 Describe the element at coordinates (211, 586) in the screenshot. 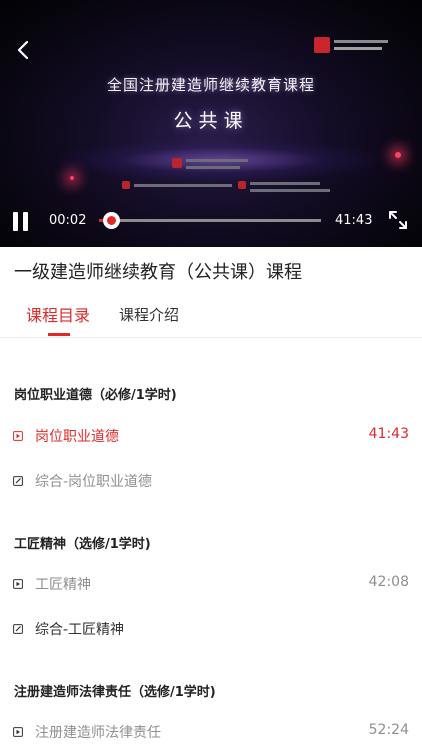

I see `lesson-item: 工匠精神 42:08` at that location.